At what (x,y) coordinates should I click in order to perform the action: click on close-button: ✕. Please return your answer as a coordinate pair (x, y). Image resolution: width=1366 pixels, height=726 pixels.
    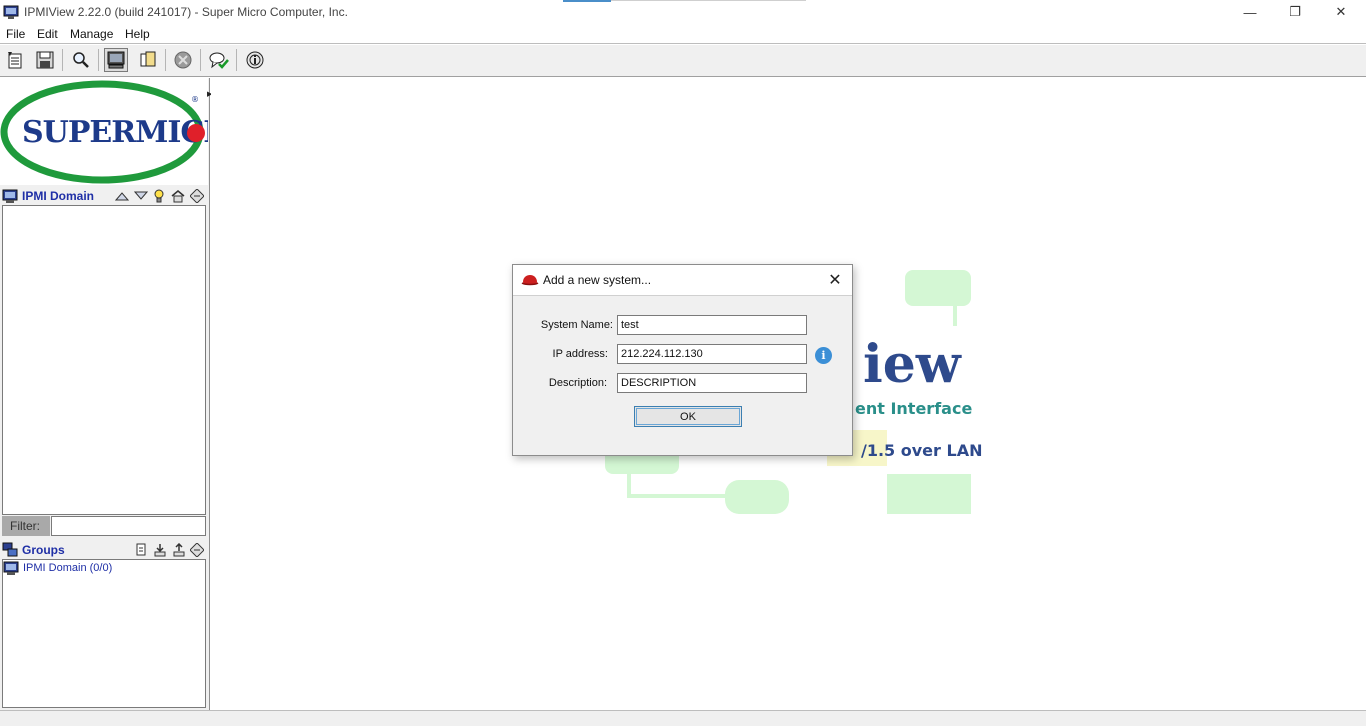
    Looking at the image, I should click on (1341, 12).